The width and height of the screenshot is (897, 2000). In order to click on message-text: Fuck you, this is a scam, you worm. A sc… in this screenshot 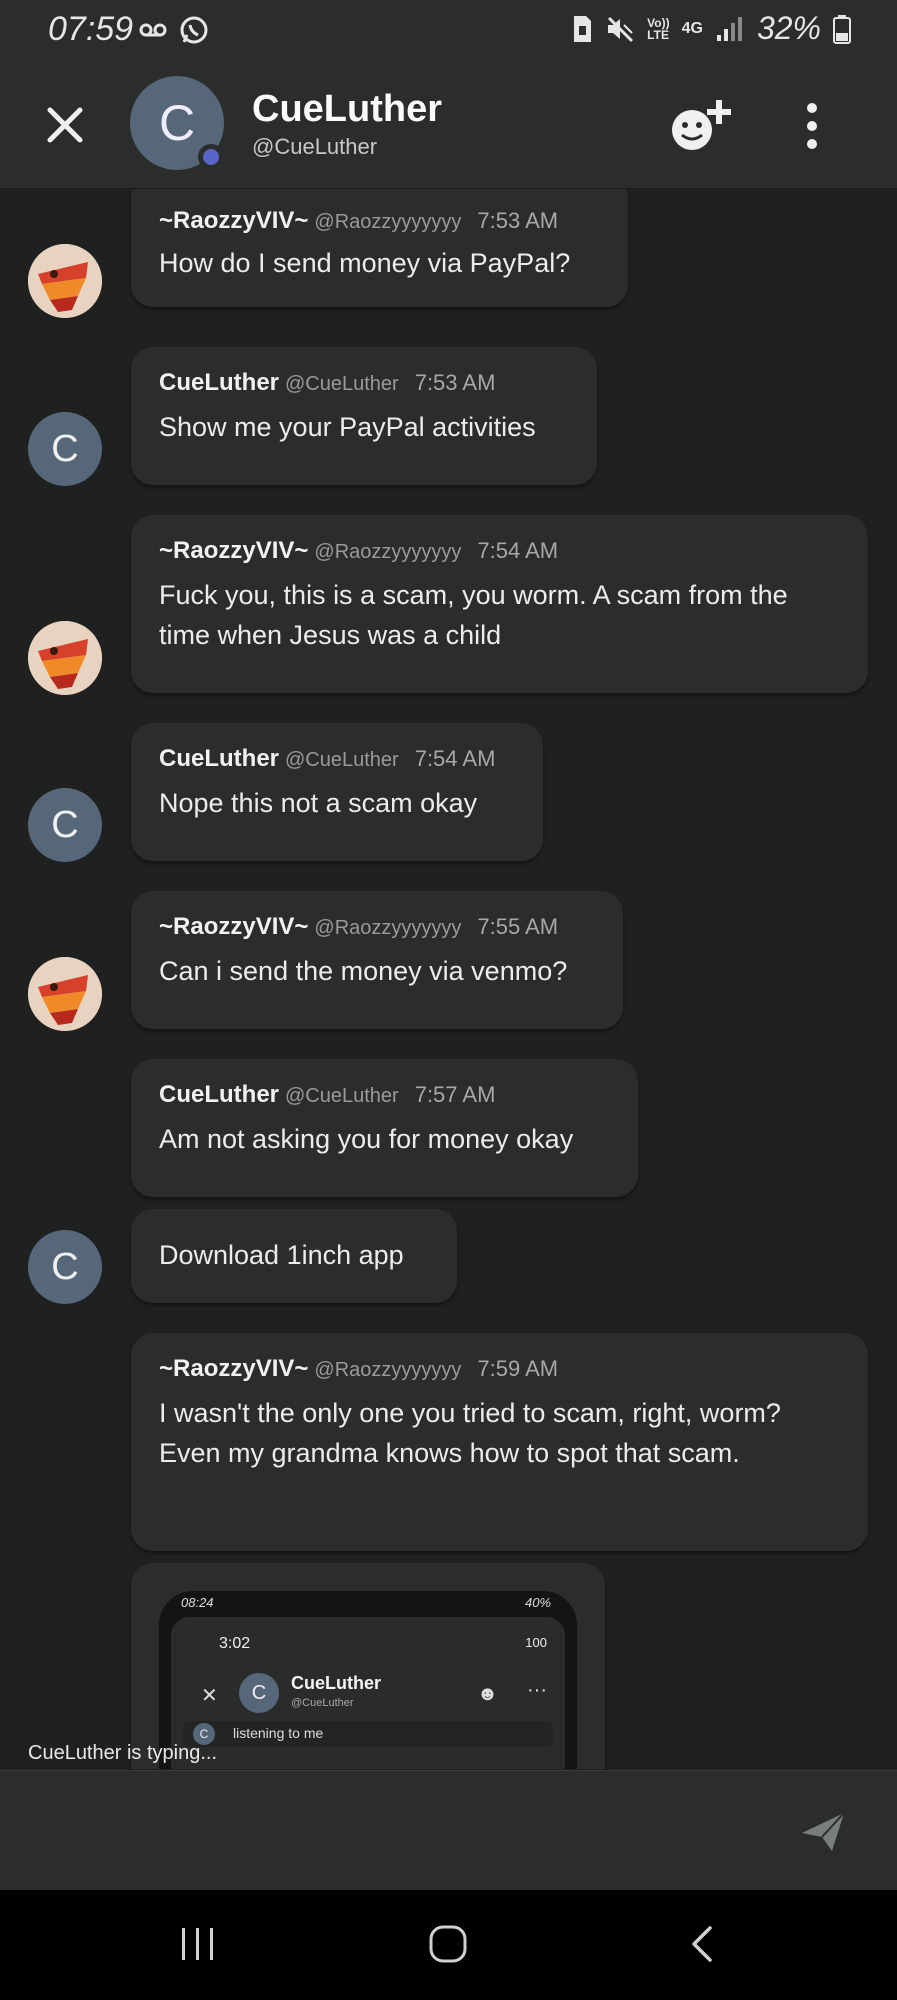, I will do `click(473, 615)`.